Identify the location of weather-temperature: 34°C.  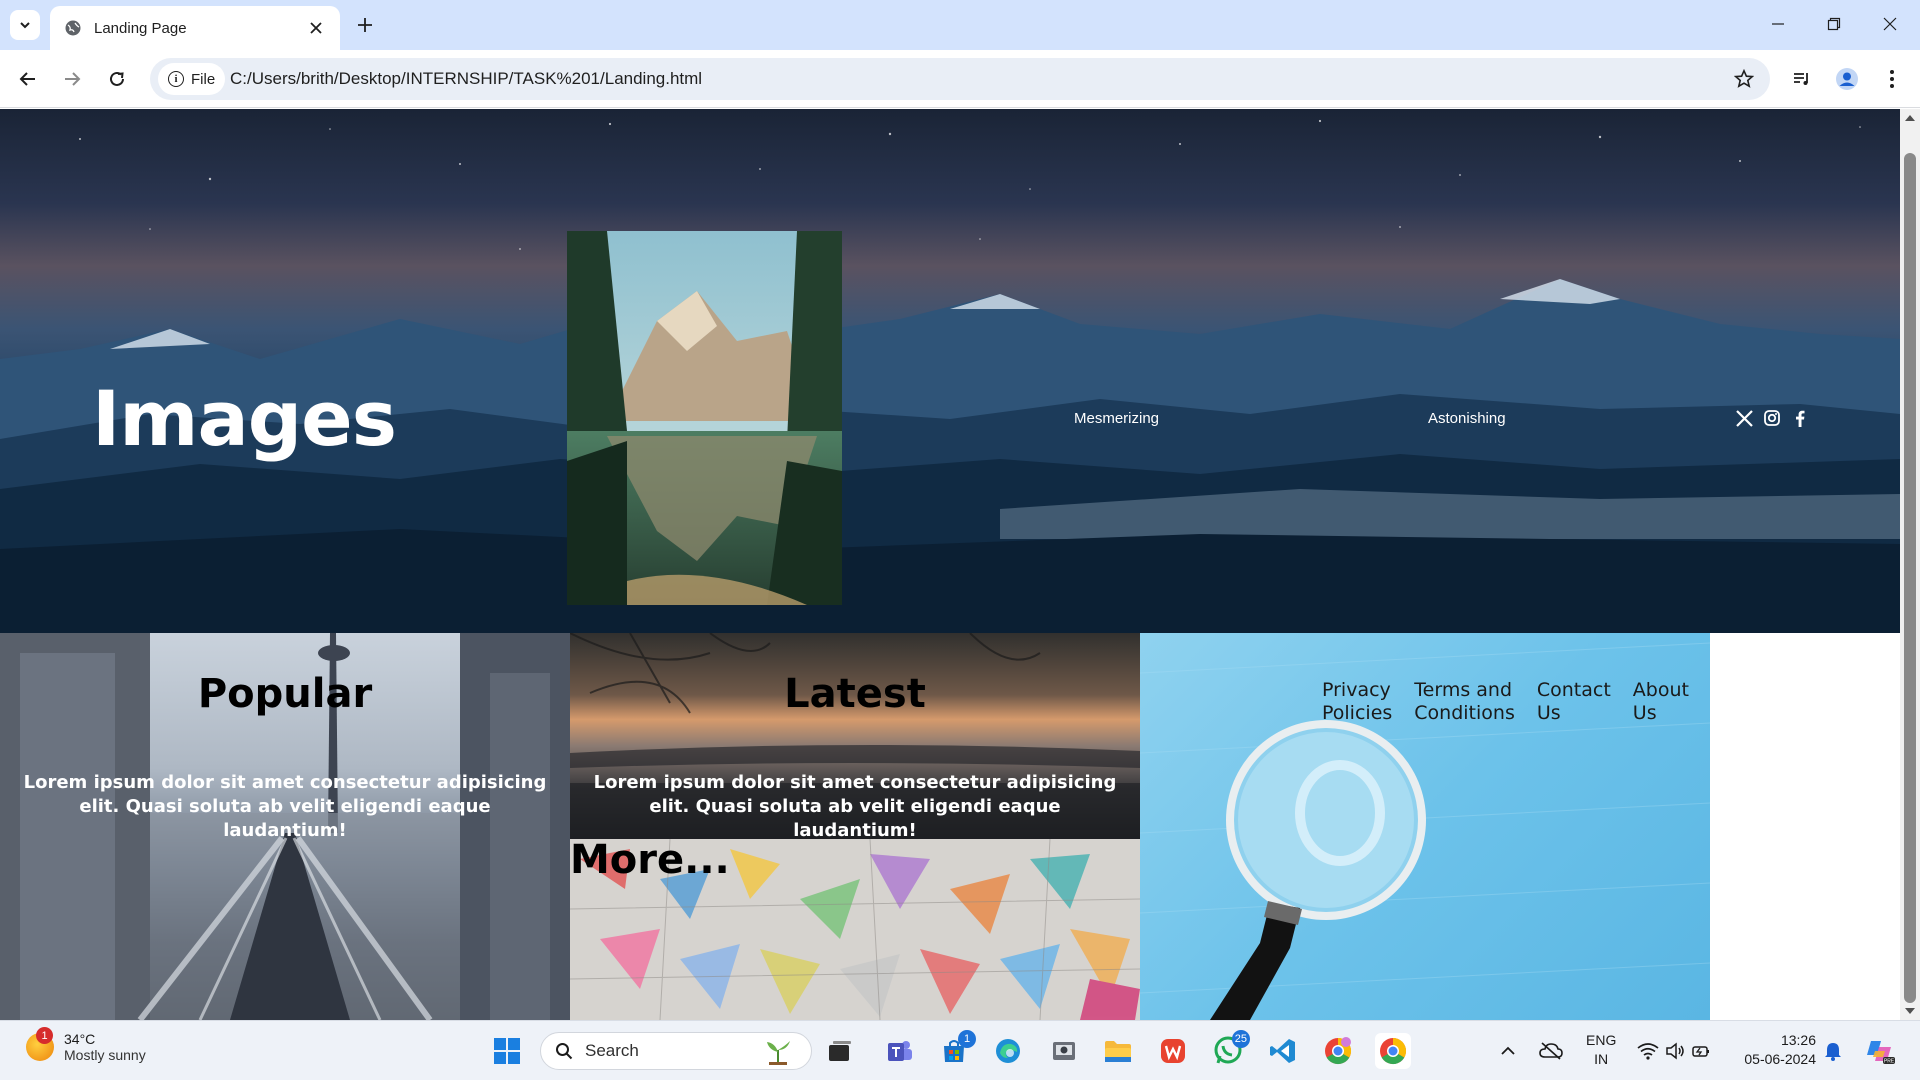
(80, 1039).